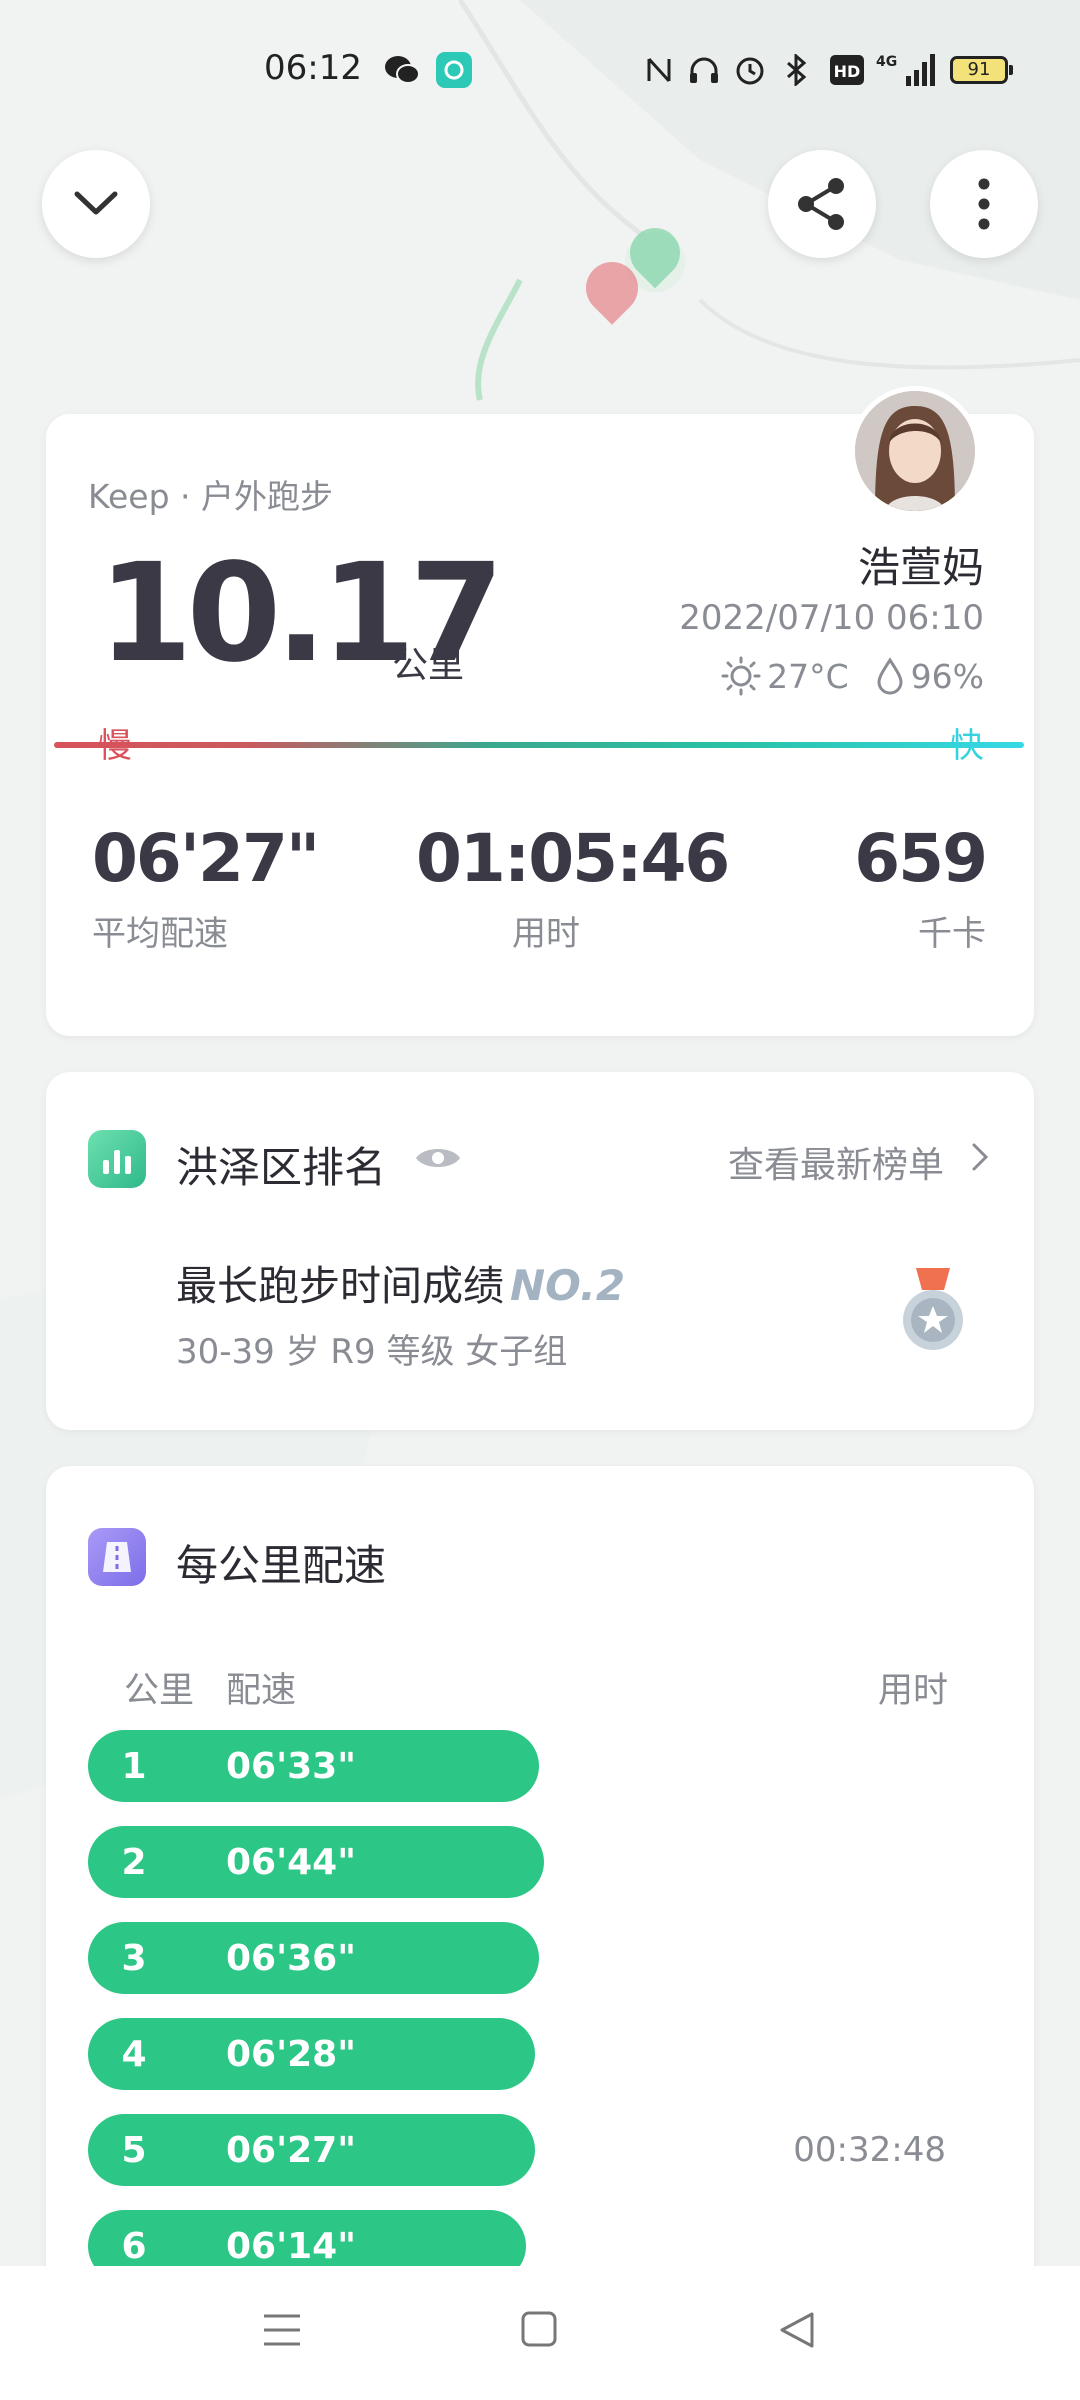 The height and width of the screenshot is (2400, 1080). What do you see at coordinates (797, 70) in the screenshot?
I see `bluetooth-icon` at bounding box center [797, 70].